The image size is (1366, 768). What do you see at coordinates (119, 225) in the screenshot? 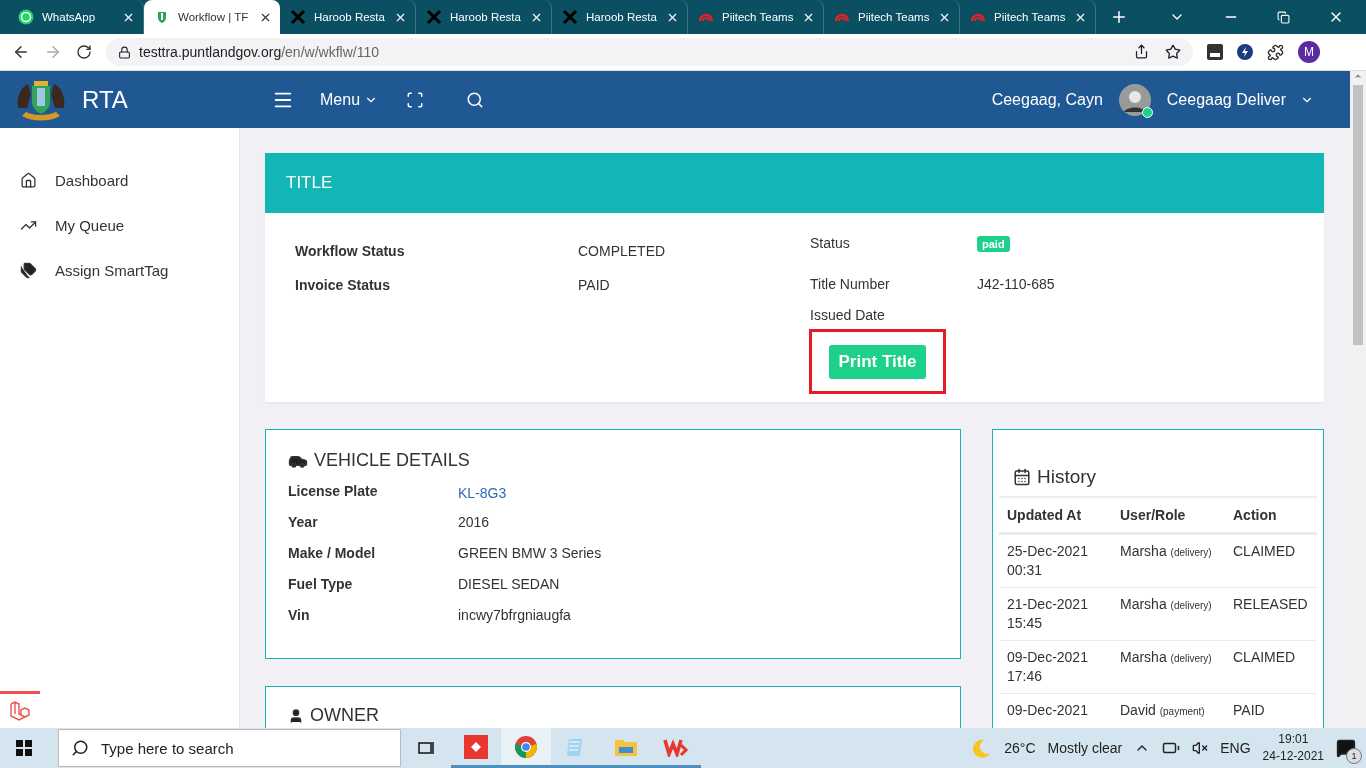
I see `sidebar-item: My Queue` at bounding box center [119, 225].